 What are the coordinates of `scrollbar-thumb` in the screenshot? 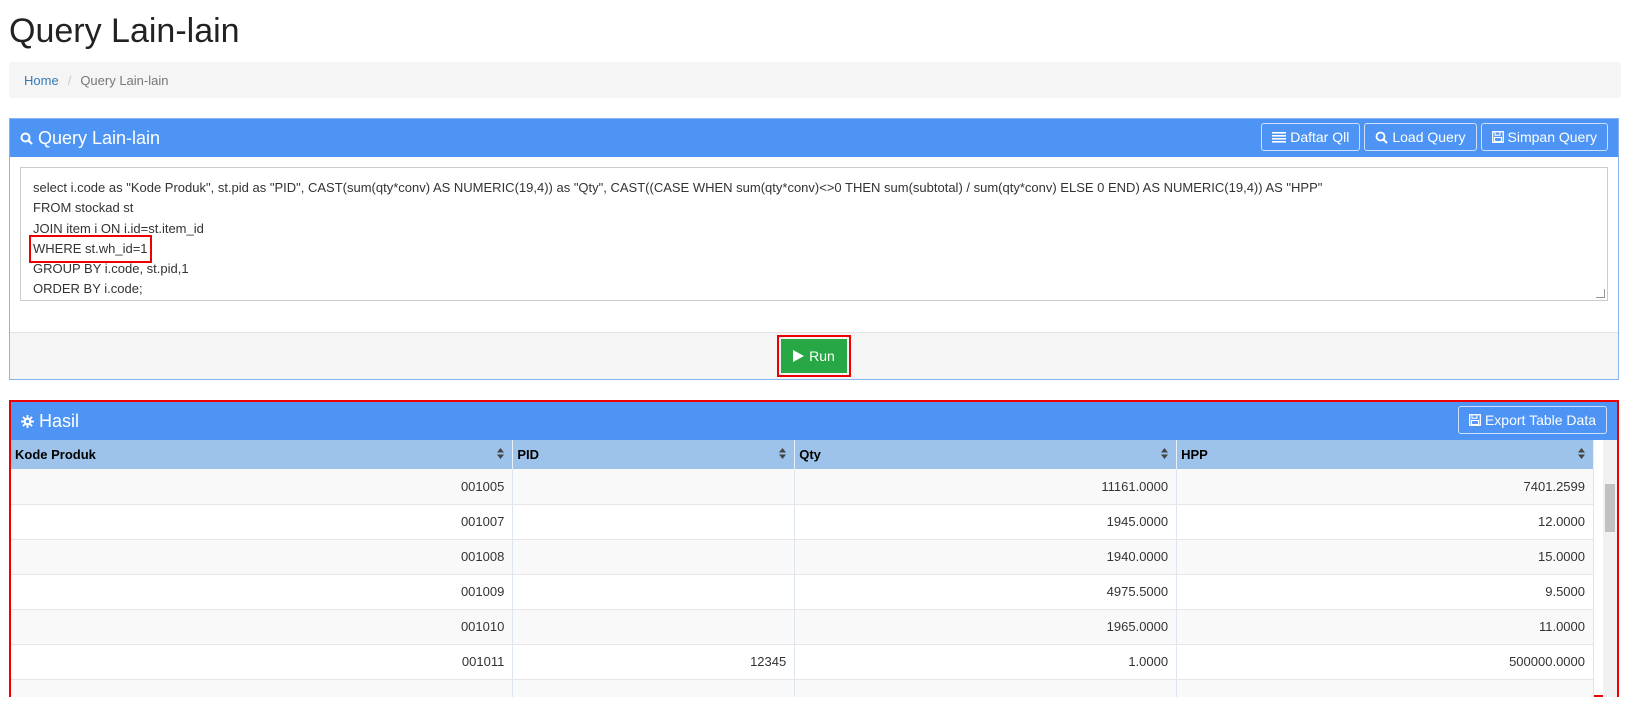 It's located at (1610, 508).